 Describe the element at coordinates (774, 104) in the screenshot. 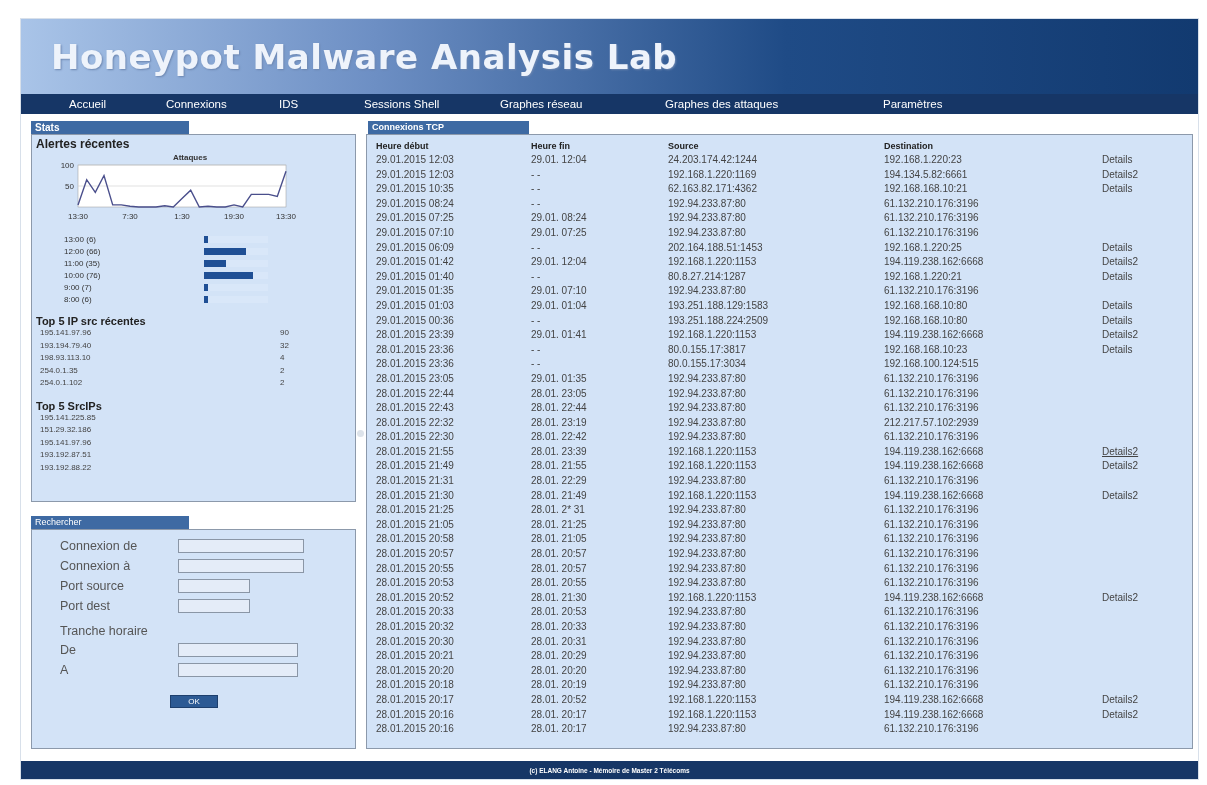

I see `nav-link: Graphes des attaques` at that location.